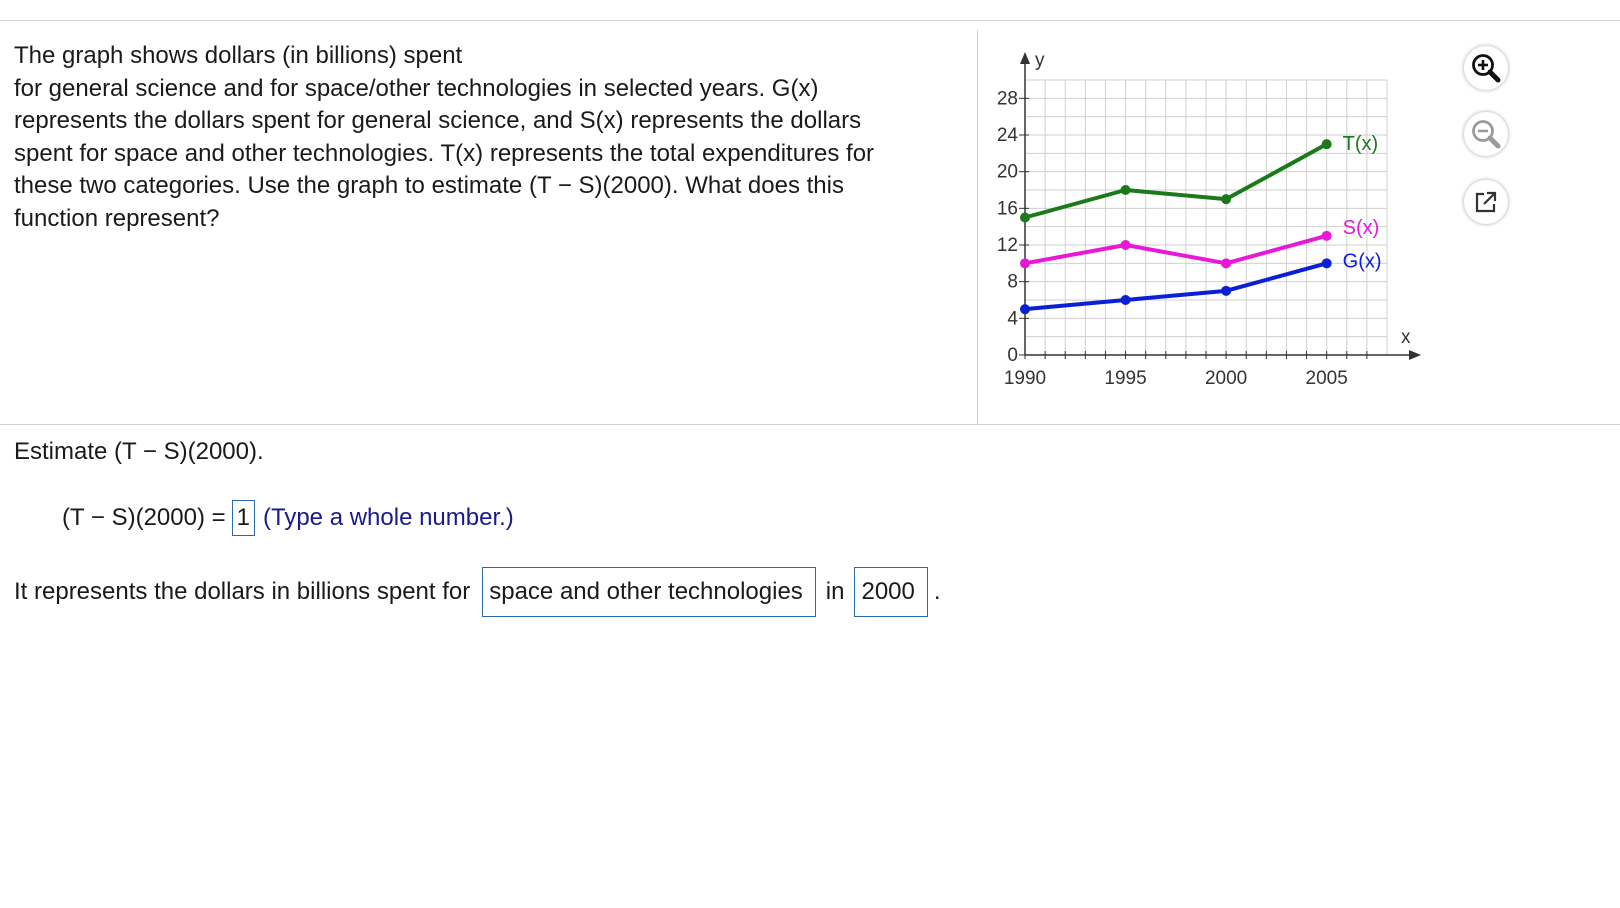 The height and width of the screenshot is (908, 1620). What do you see at coordinates (388, 517) in the screenshot?
I see `answer-hint: (Type a whole number.)` at bounding box center [388, 517].